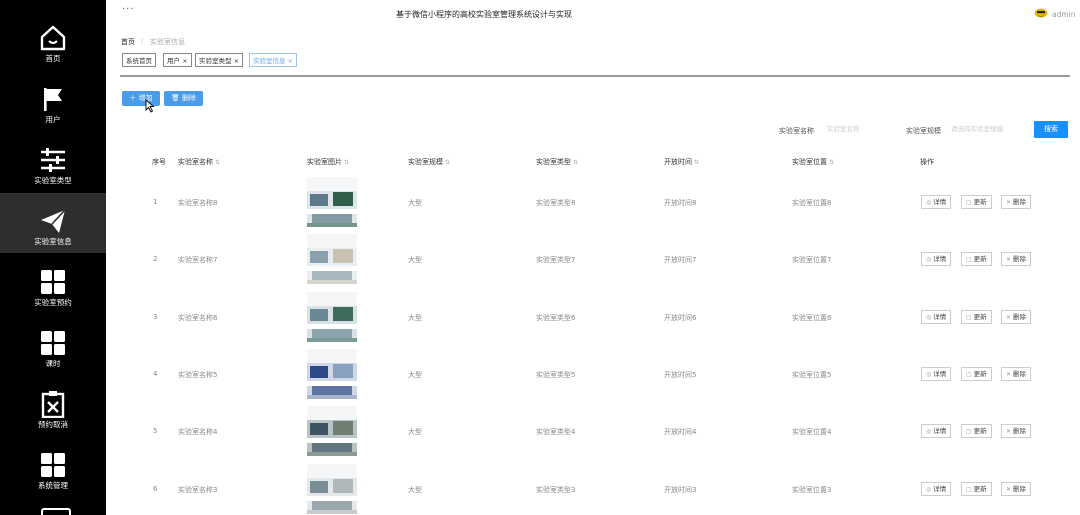  I want to click on lab-location-cell: 实验室位置8, so click(812, 203).